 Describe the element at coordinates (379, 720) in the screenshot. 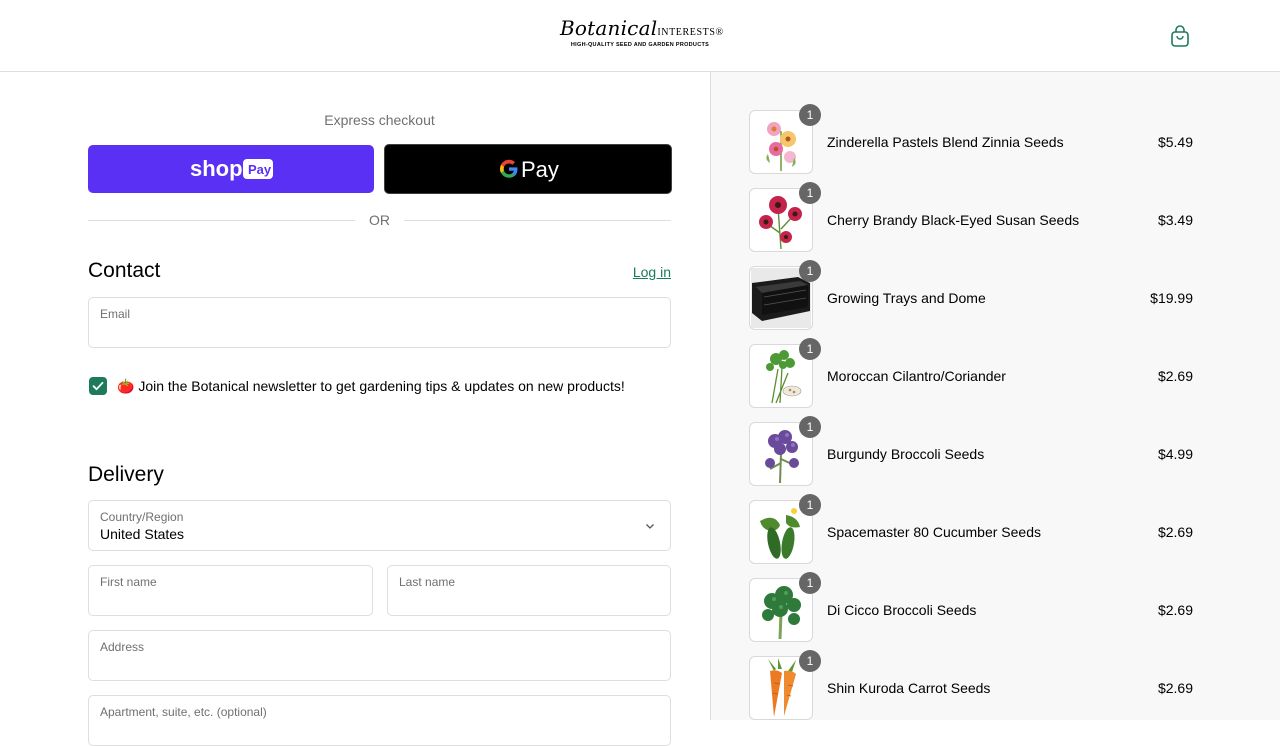

I see `apartment-field: Apartment, suite, etc. (optional)` at that location.